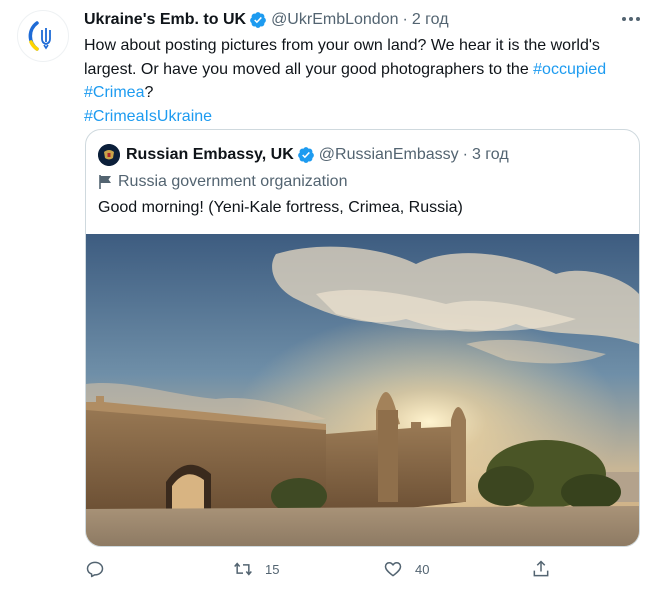  Describe the element at coordinates (272, 569) in the screenshot. I see `retweet-count: 15` at that location.